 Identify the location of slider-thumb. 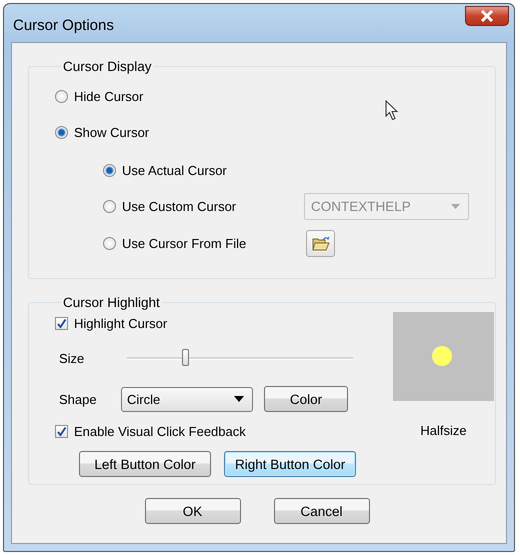
(185, 357).